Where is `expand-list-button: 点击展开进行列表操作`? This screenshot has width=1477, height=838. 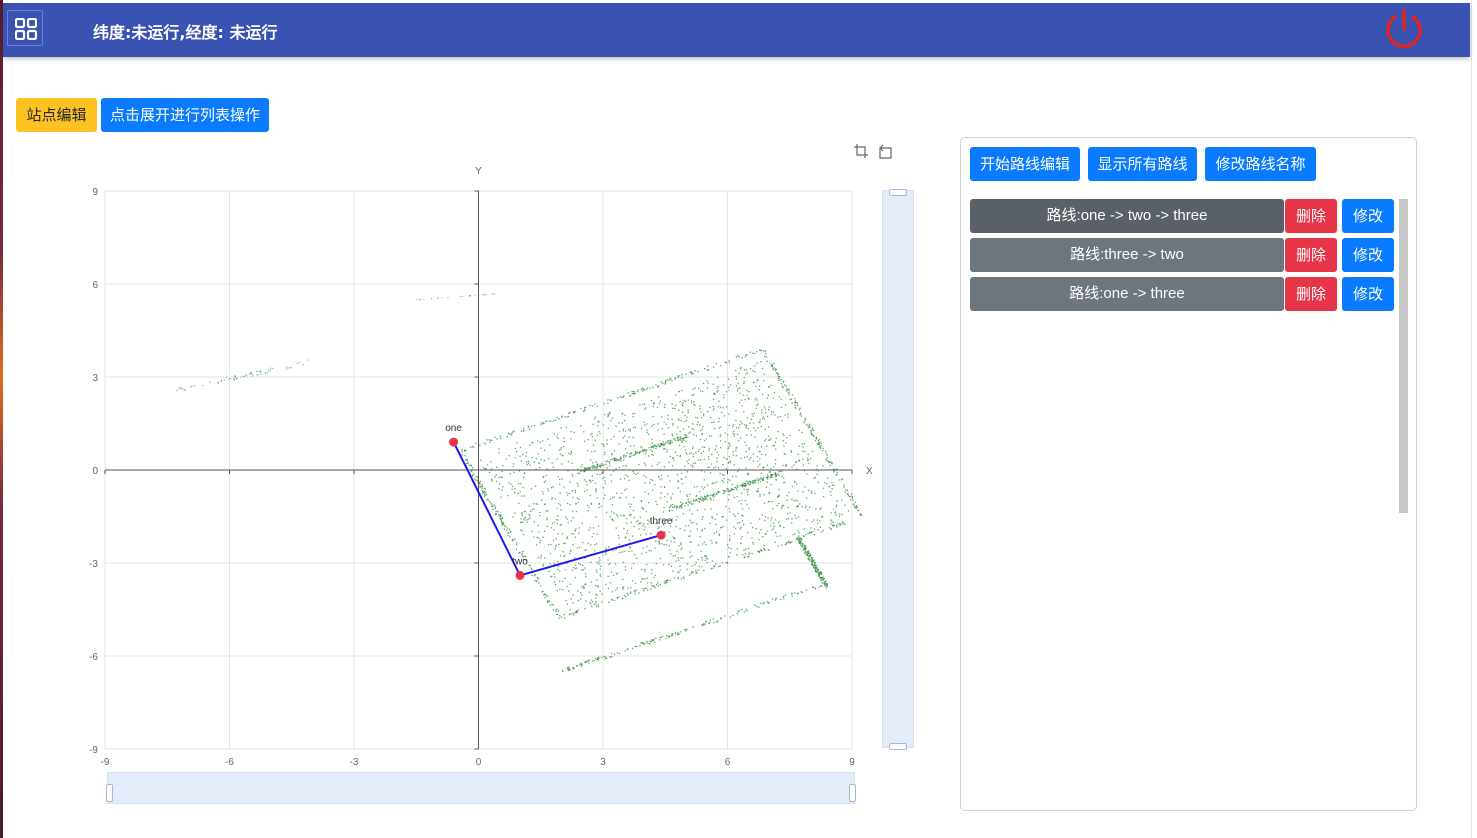 expand-list-button: 点击展开进行列表操作 is located at coordinates (185, 115).